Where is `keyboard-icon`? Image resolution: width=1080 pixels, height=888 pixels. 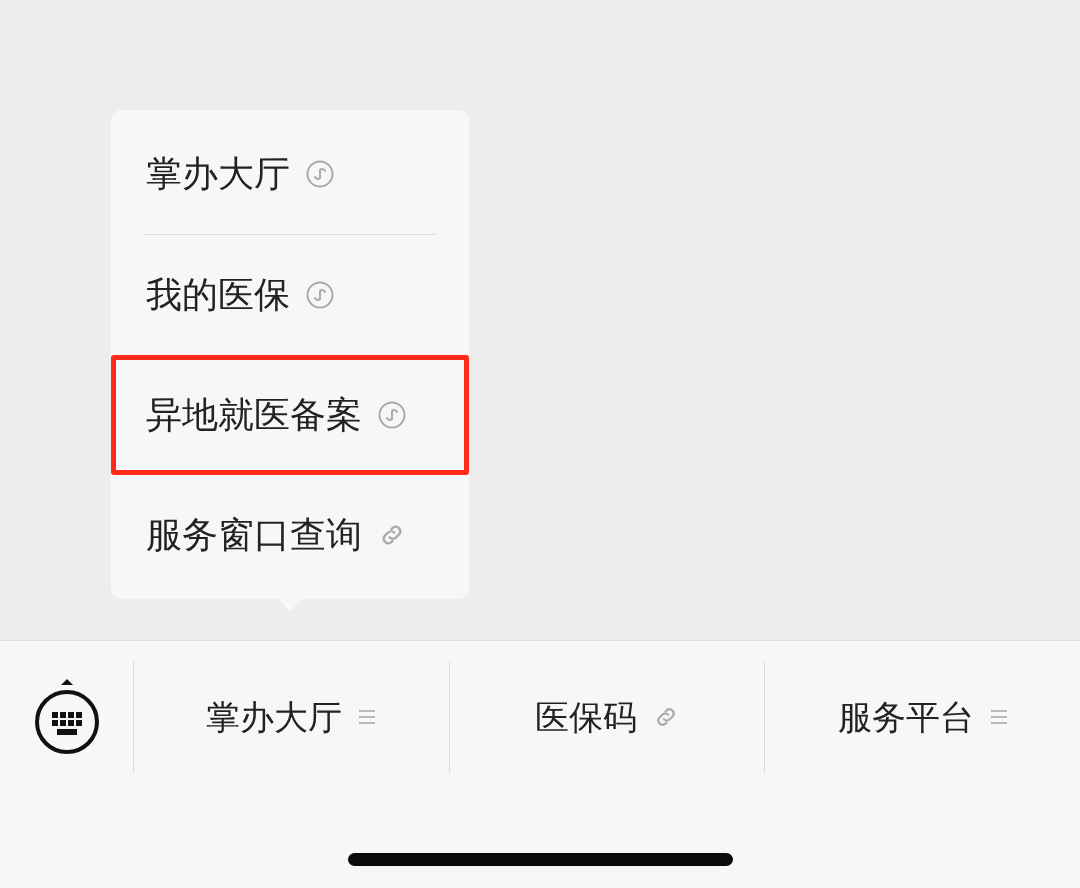
keyboard-icon is located at coordinates (66, 717).